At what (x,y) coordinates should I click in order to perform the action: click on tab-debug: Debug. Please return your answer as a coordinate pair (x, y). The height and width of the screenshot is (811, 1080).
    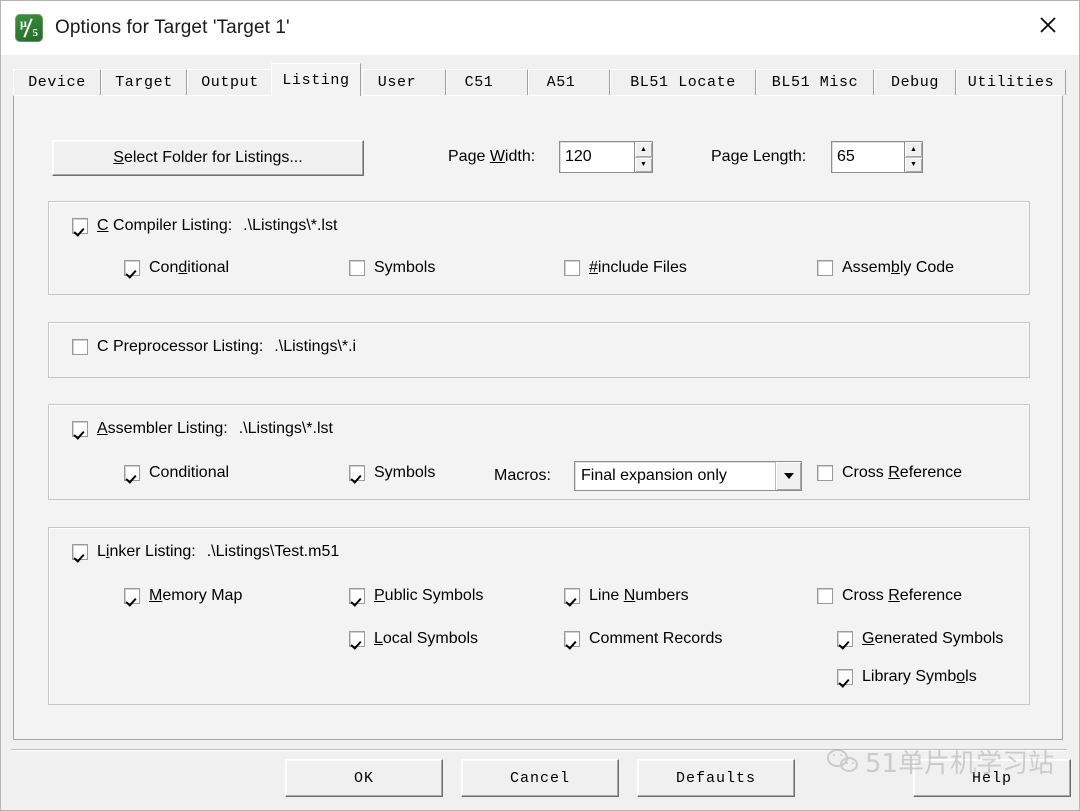
    Looking at the image, I should click on (915, 82).